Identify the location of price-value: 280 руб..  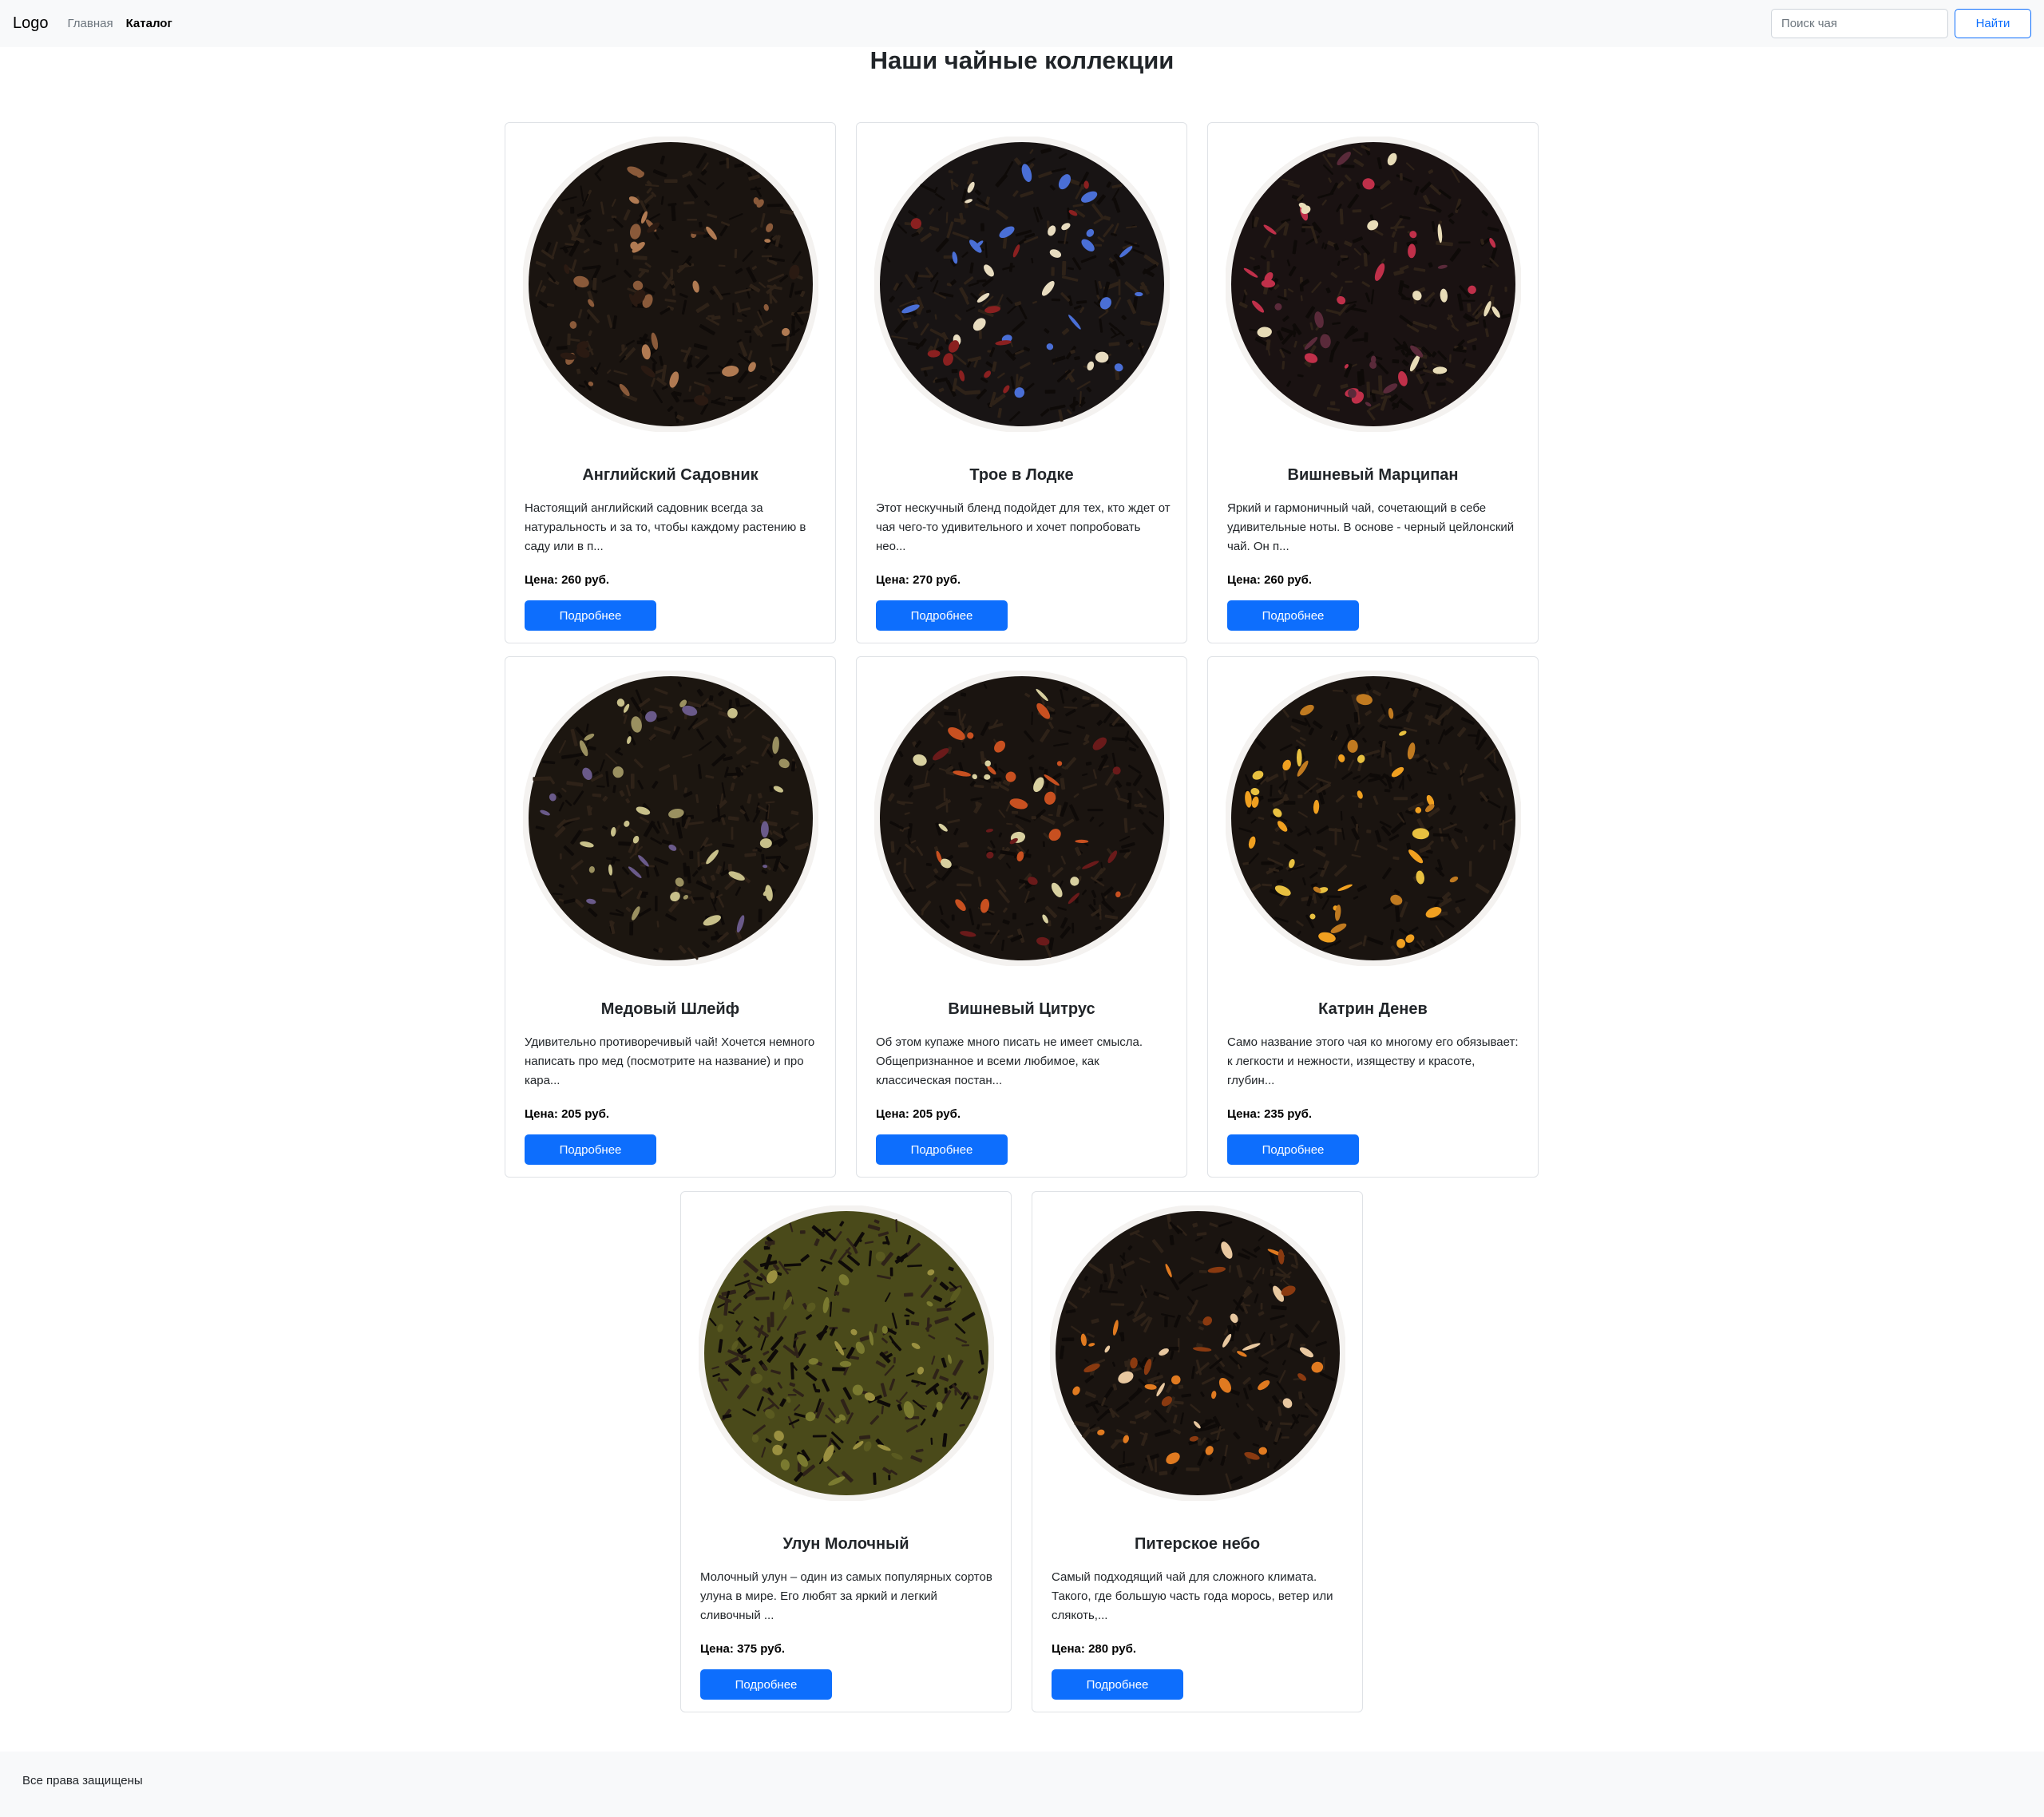
(1112, 1649).